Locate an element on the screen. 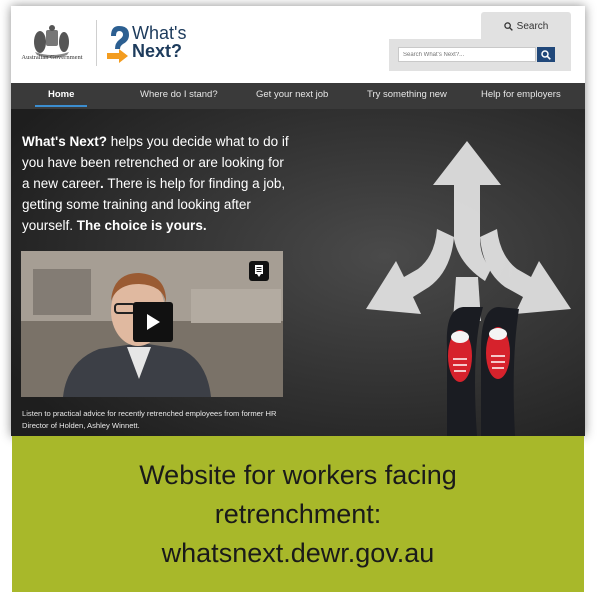  nav-item-where-do-i-stand: Where do I stand? is located at coordinates (179, 96).